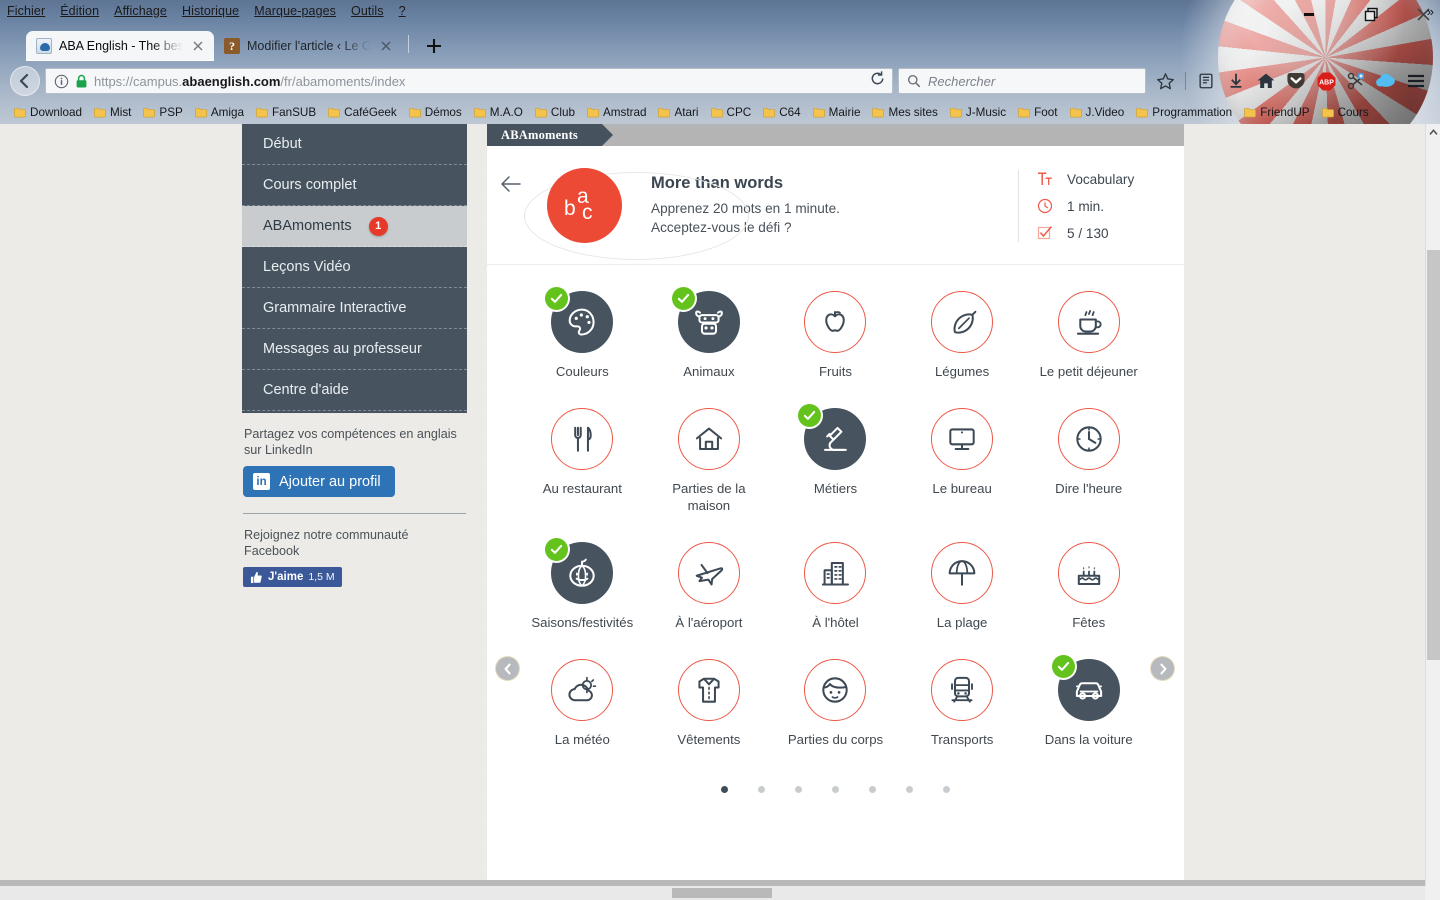  What do you see at coordinates (362, 113) in the screenshot?
I see `bookmark-caf-geek: CaféGeek` at bounding box center [362, 113].